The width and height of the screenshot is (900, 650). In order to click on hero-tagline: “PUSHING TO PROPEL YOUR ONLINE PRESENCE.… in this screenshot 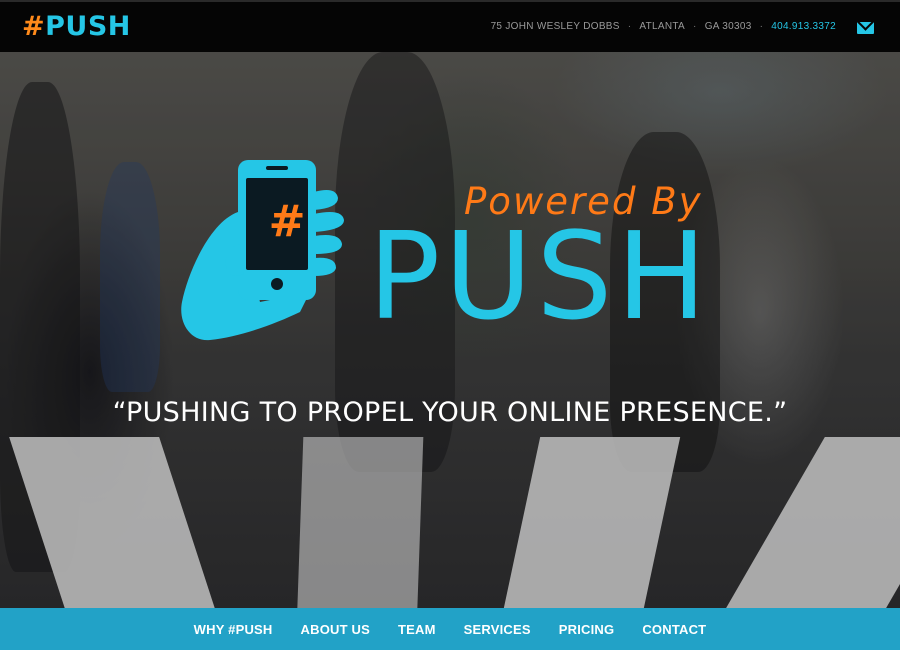, I will do `click(450, 412)`.